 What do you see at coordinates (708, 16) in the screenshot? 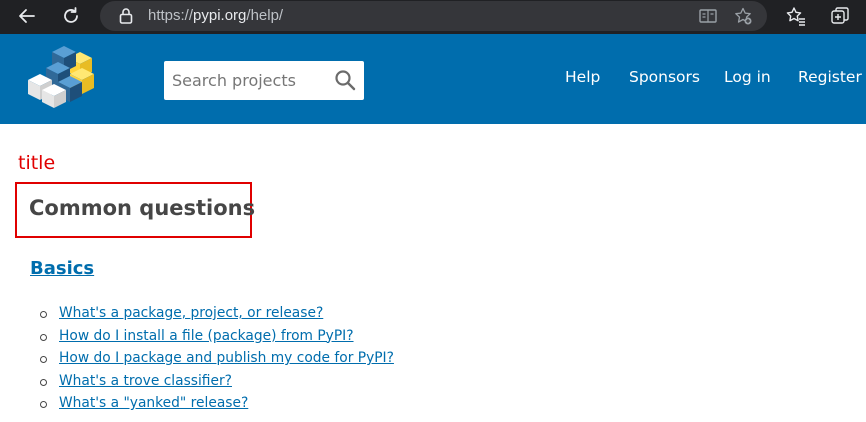
I see `reader-view-icon` at bounding box center [708, 16].